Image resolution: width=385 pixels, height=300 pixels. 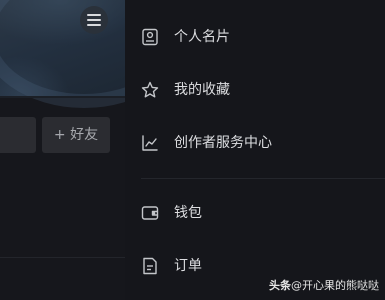 What do you see at coordinates (62, 54) in the screenshot?
I see `profile-banner` at bounding box center [62, 54].